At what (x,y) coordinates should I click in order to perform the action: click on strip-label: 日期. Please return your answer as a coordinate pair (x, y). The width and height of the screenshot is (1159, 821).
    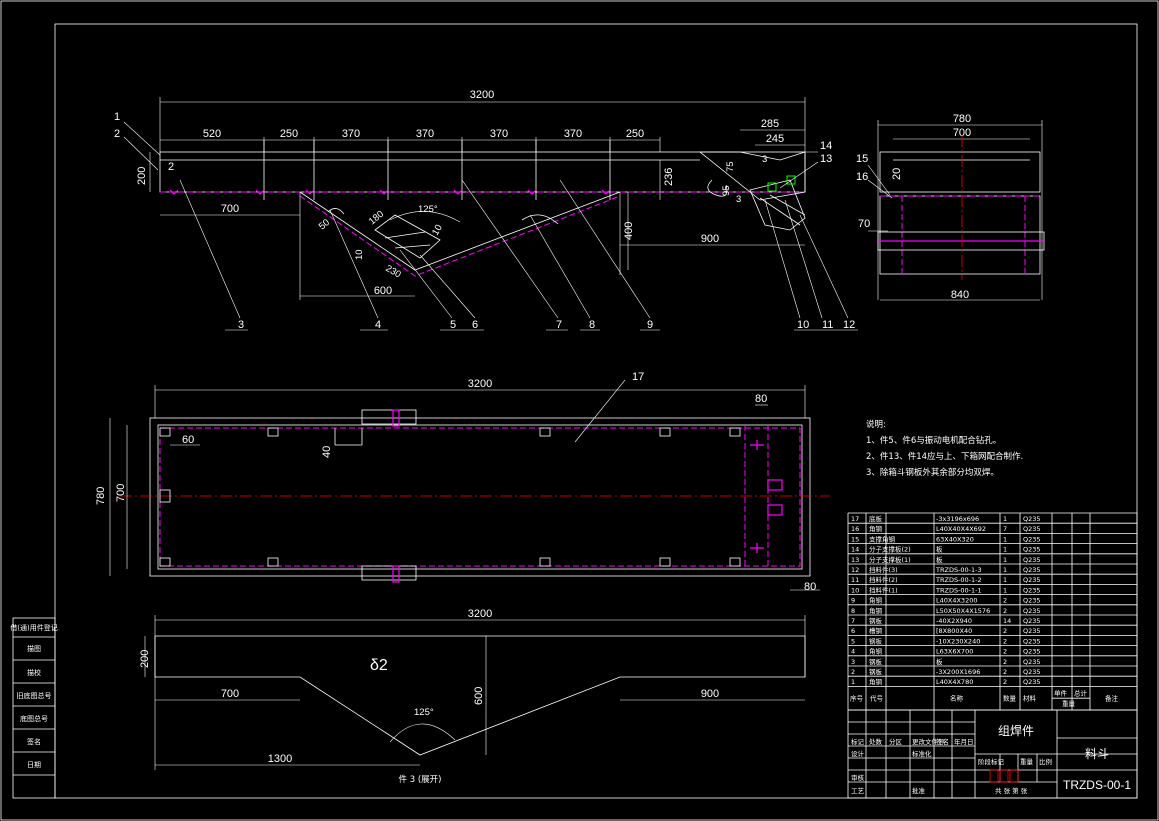
    Looking at the image, I should click on (34, 765).